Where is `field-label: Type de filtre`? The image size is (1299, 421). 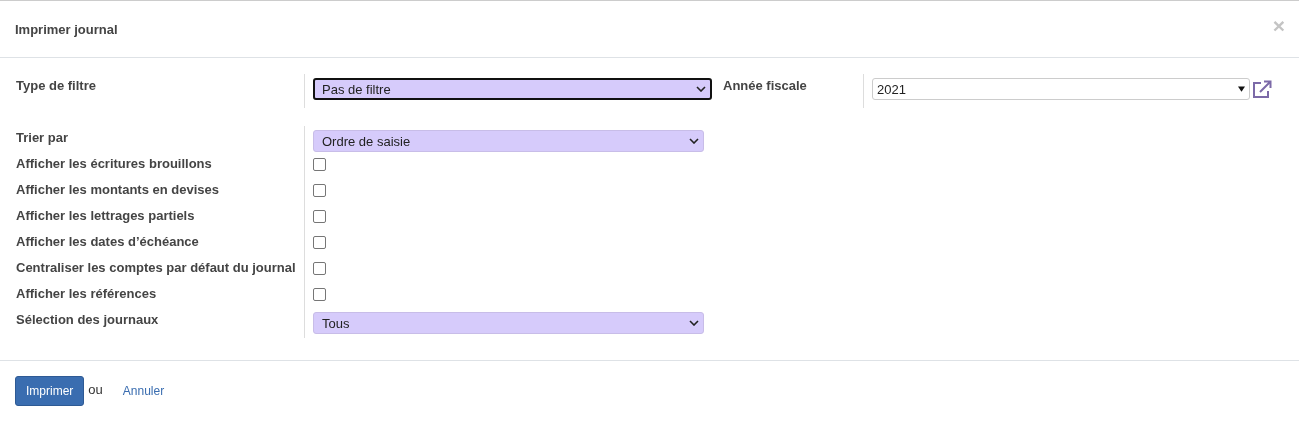
field-label: Type de filtre is located at coordinates (56, 86).